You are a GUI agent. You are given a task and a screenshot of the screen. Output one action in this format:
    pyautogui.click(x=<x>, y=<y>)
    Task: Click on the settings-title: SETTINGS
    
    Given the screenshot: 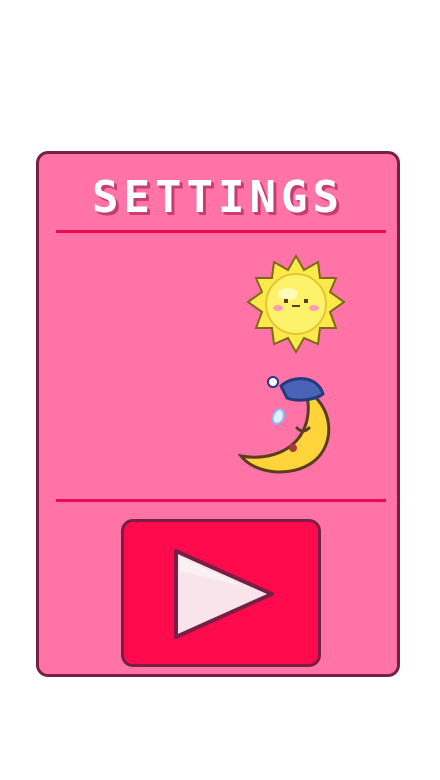 What is the action you would take?
    pyautogui.click(x=218, y=197)
    